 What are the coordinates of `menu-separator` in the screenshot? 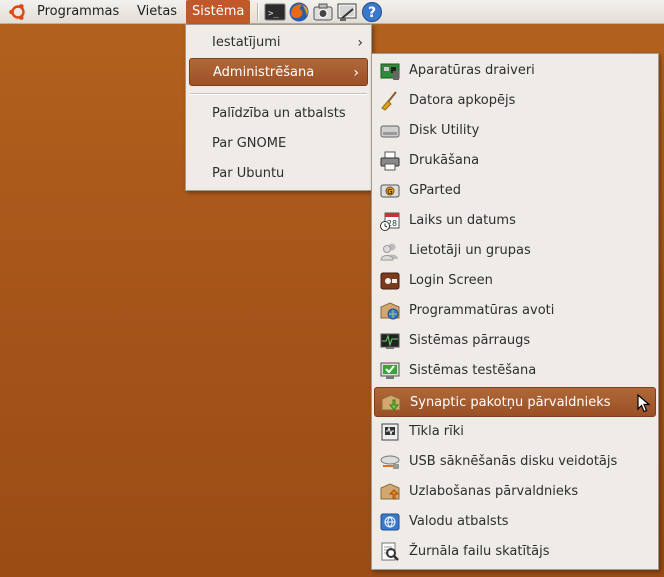 It's located at (278, 94).